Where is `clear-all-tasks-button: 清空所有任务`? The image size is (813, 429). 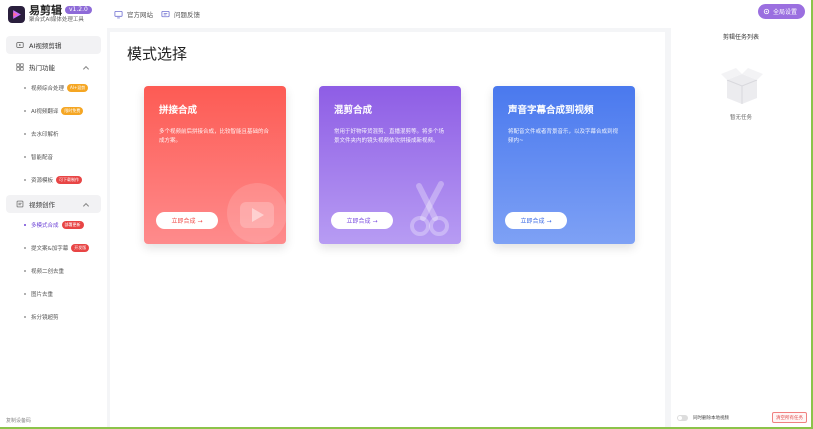 clear-all-tasks-button: 清空所有任务 is located at coordinates (789, 417).